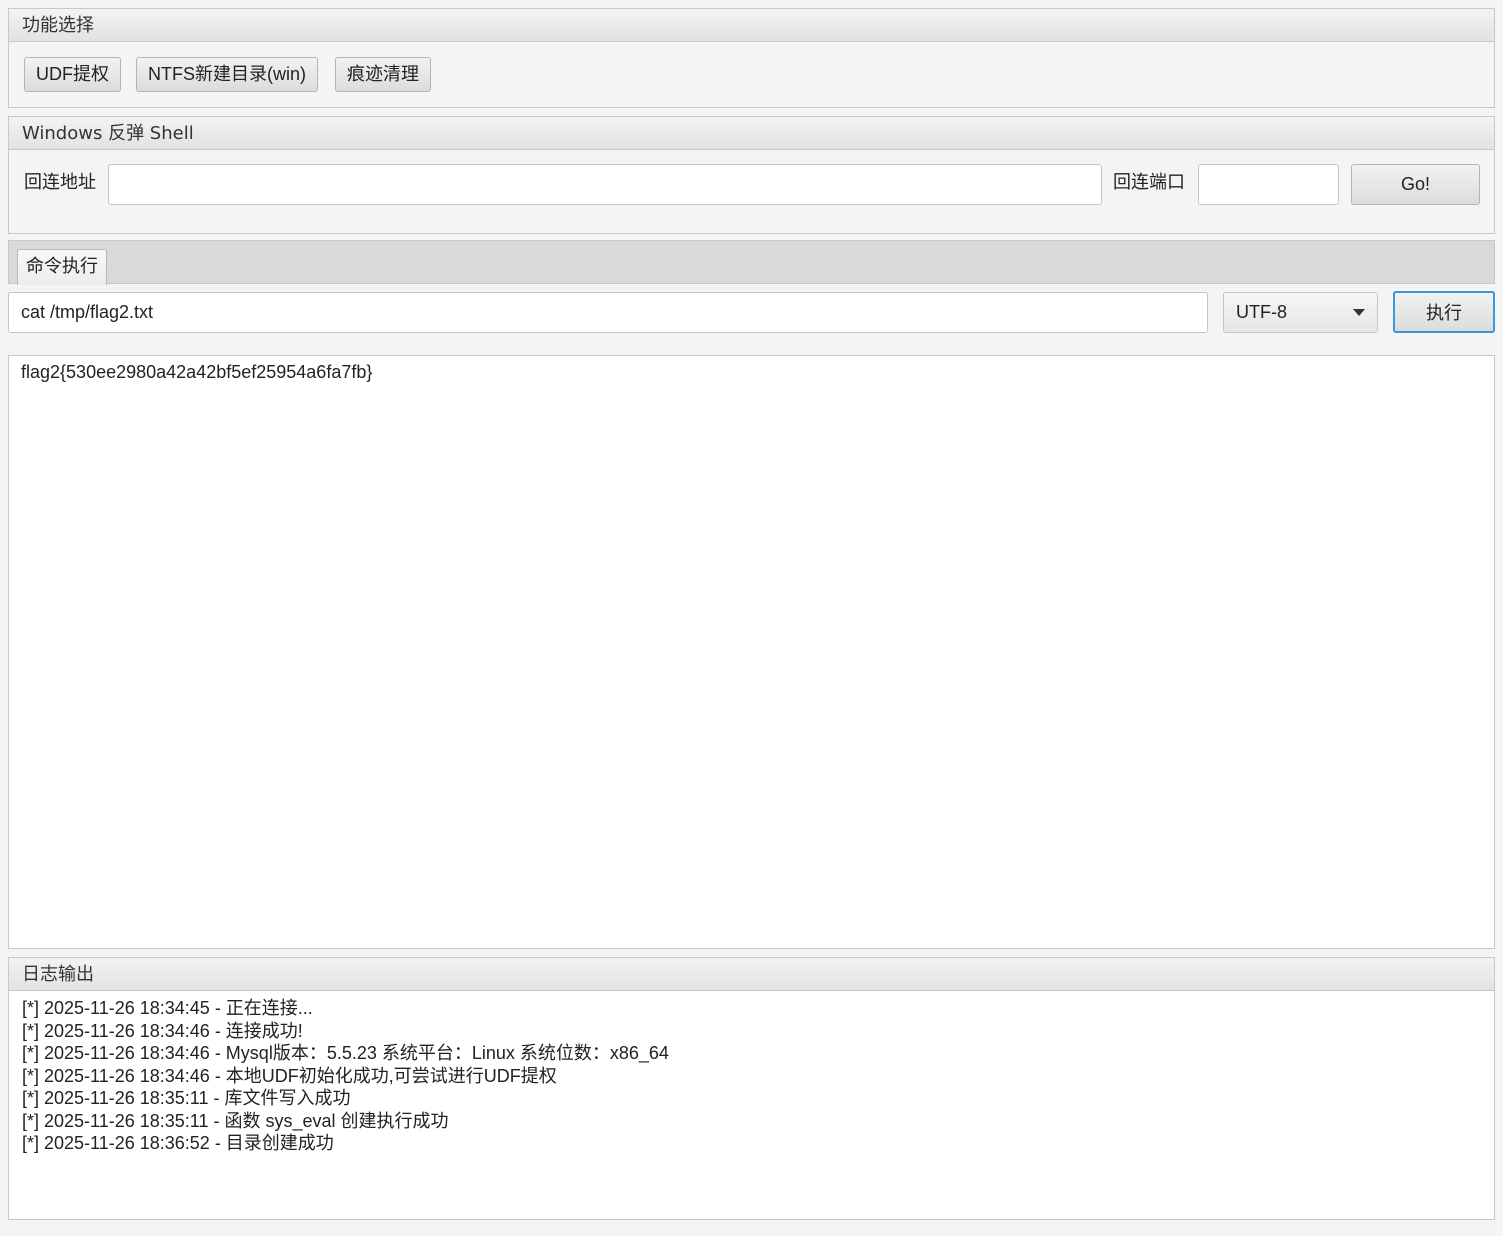 The height and width of the screenshot is (1236, 1503). Describe the element at coordinates (1415, 184) in the screenshot. I see `go-button: Go!` at that location.